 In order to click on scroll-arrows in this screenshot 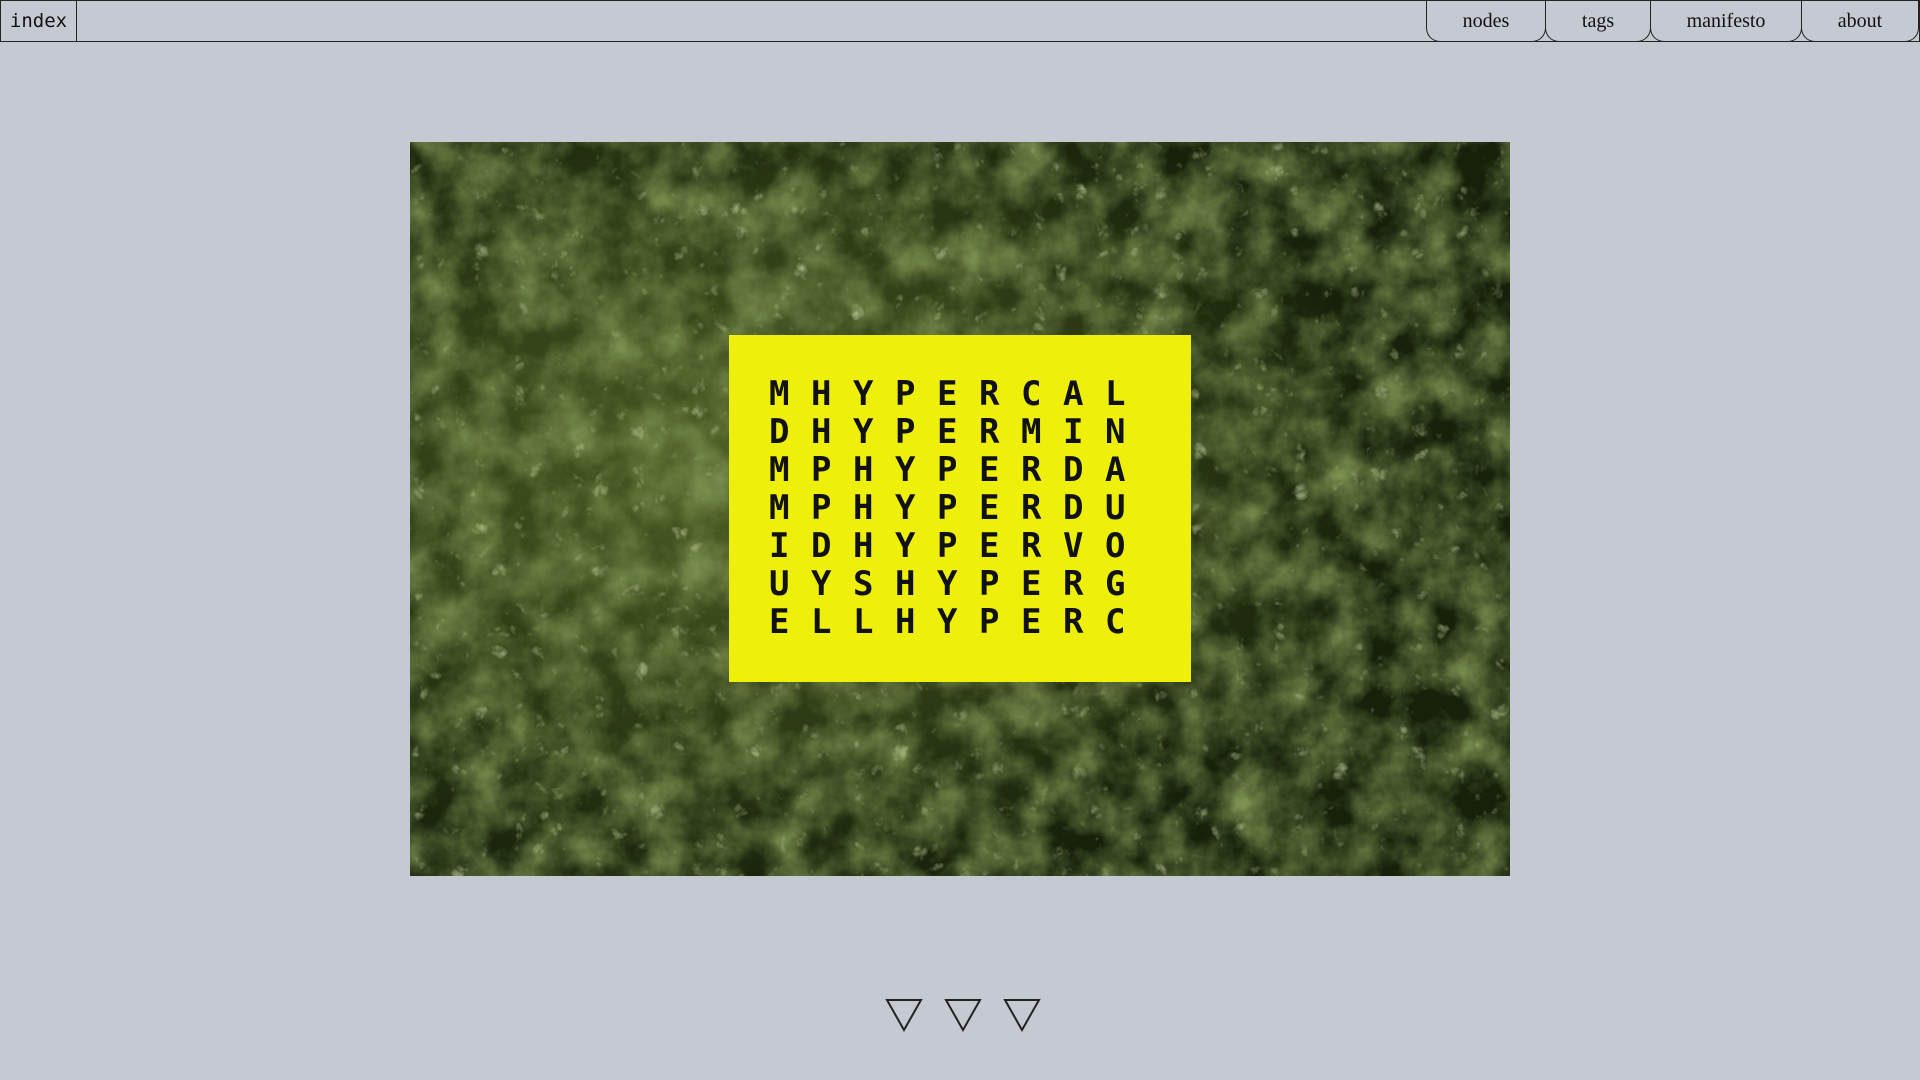, I will do `click(963, 1018)`.